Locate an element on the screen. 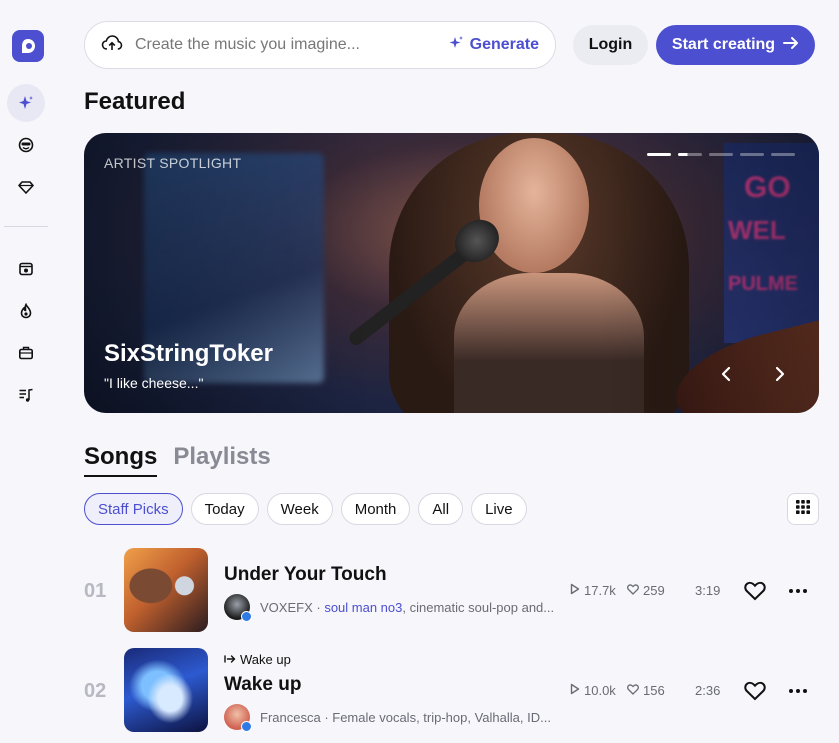 This screenshot has width=839, height=743. flame-icon is located at coordinates (26, 311).